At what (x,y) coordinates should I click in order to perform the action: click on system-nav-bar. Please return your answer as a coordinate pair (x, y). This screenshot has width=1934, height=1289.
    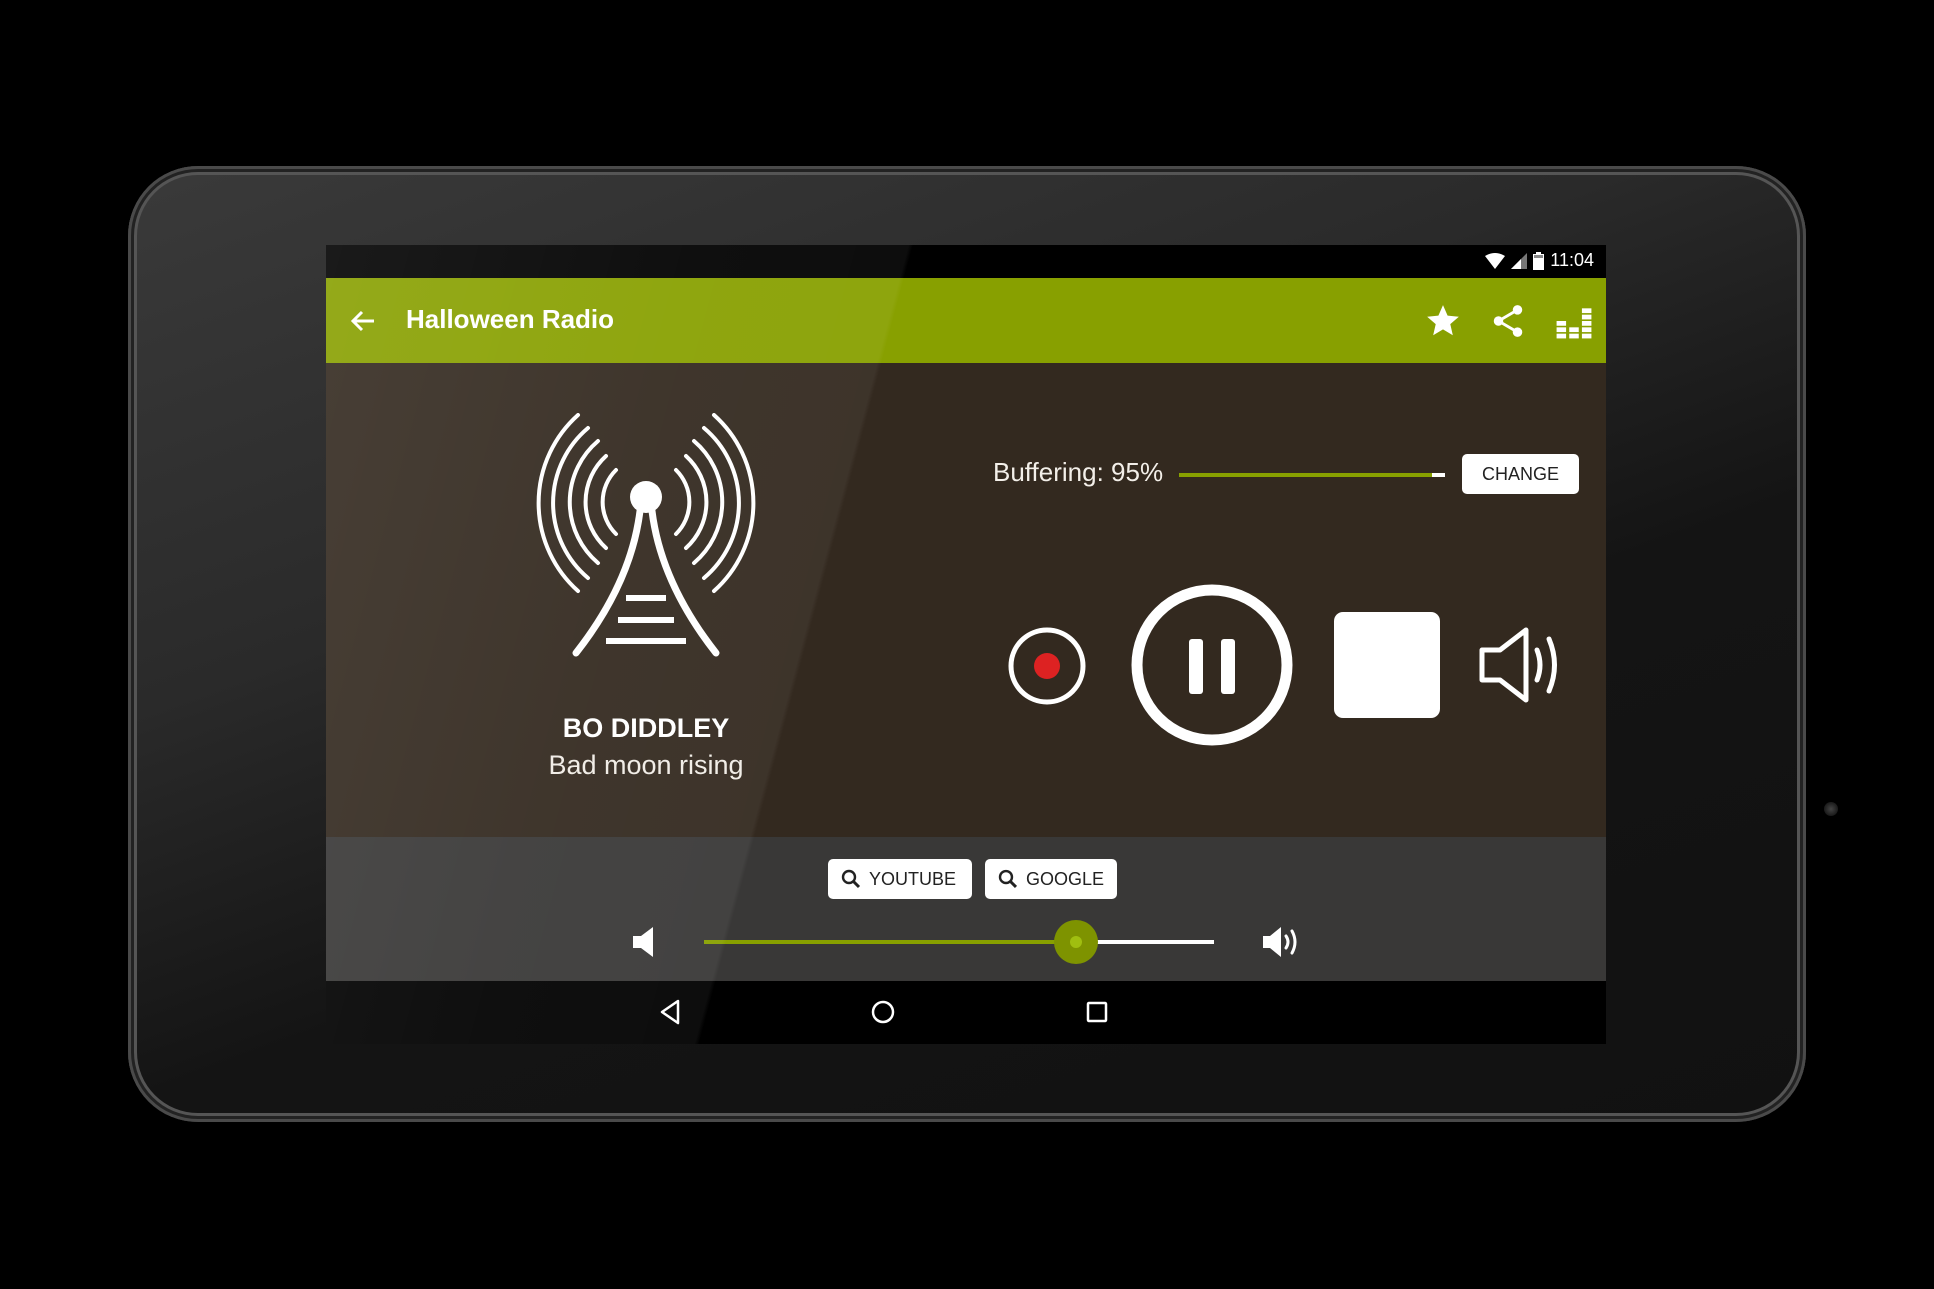
    Looking at the image, I should click on (966, 1012).